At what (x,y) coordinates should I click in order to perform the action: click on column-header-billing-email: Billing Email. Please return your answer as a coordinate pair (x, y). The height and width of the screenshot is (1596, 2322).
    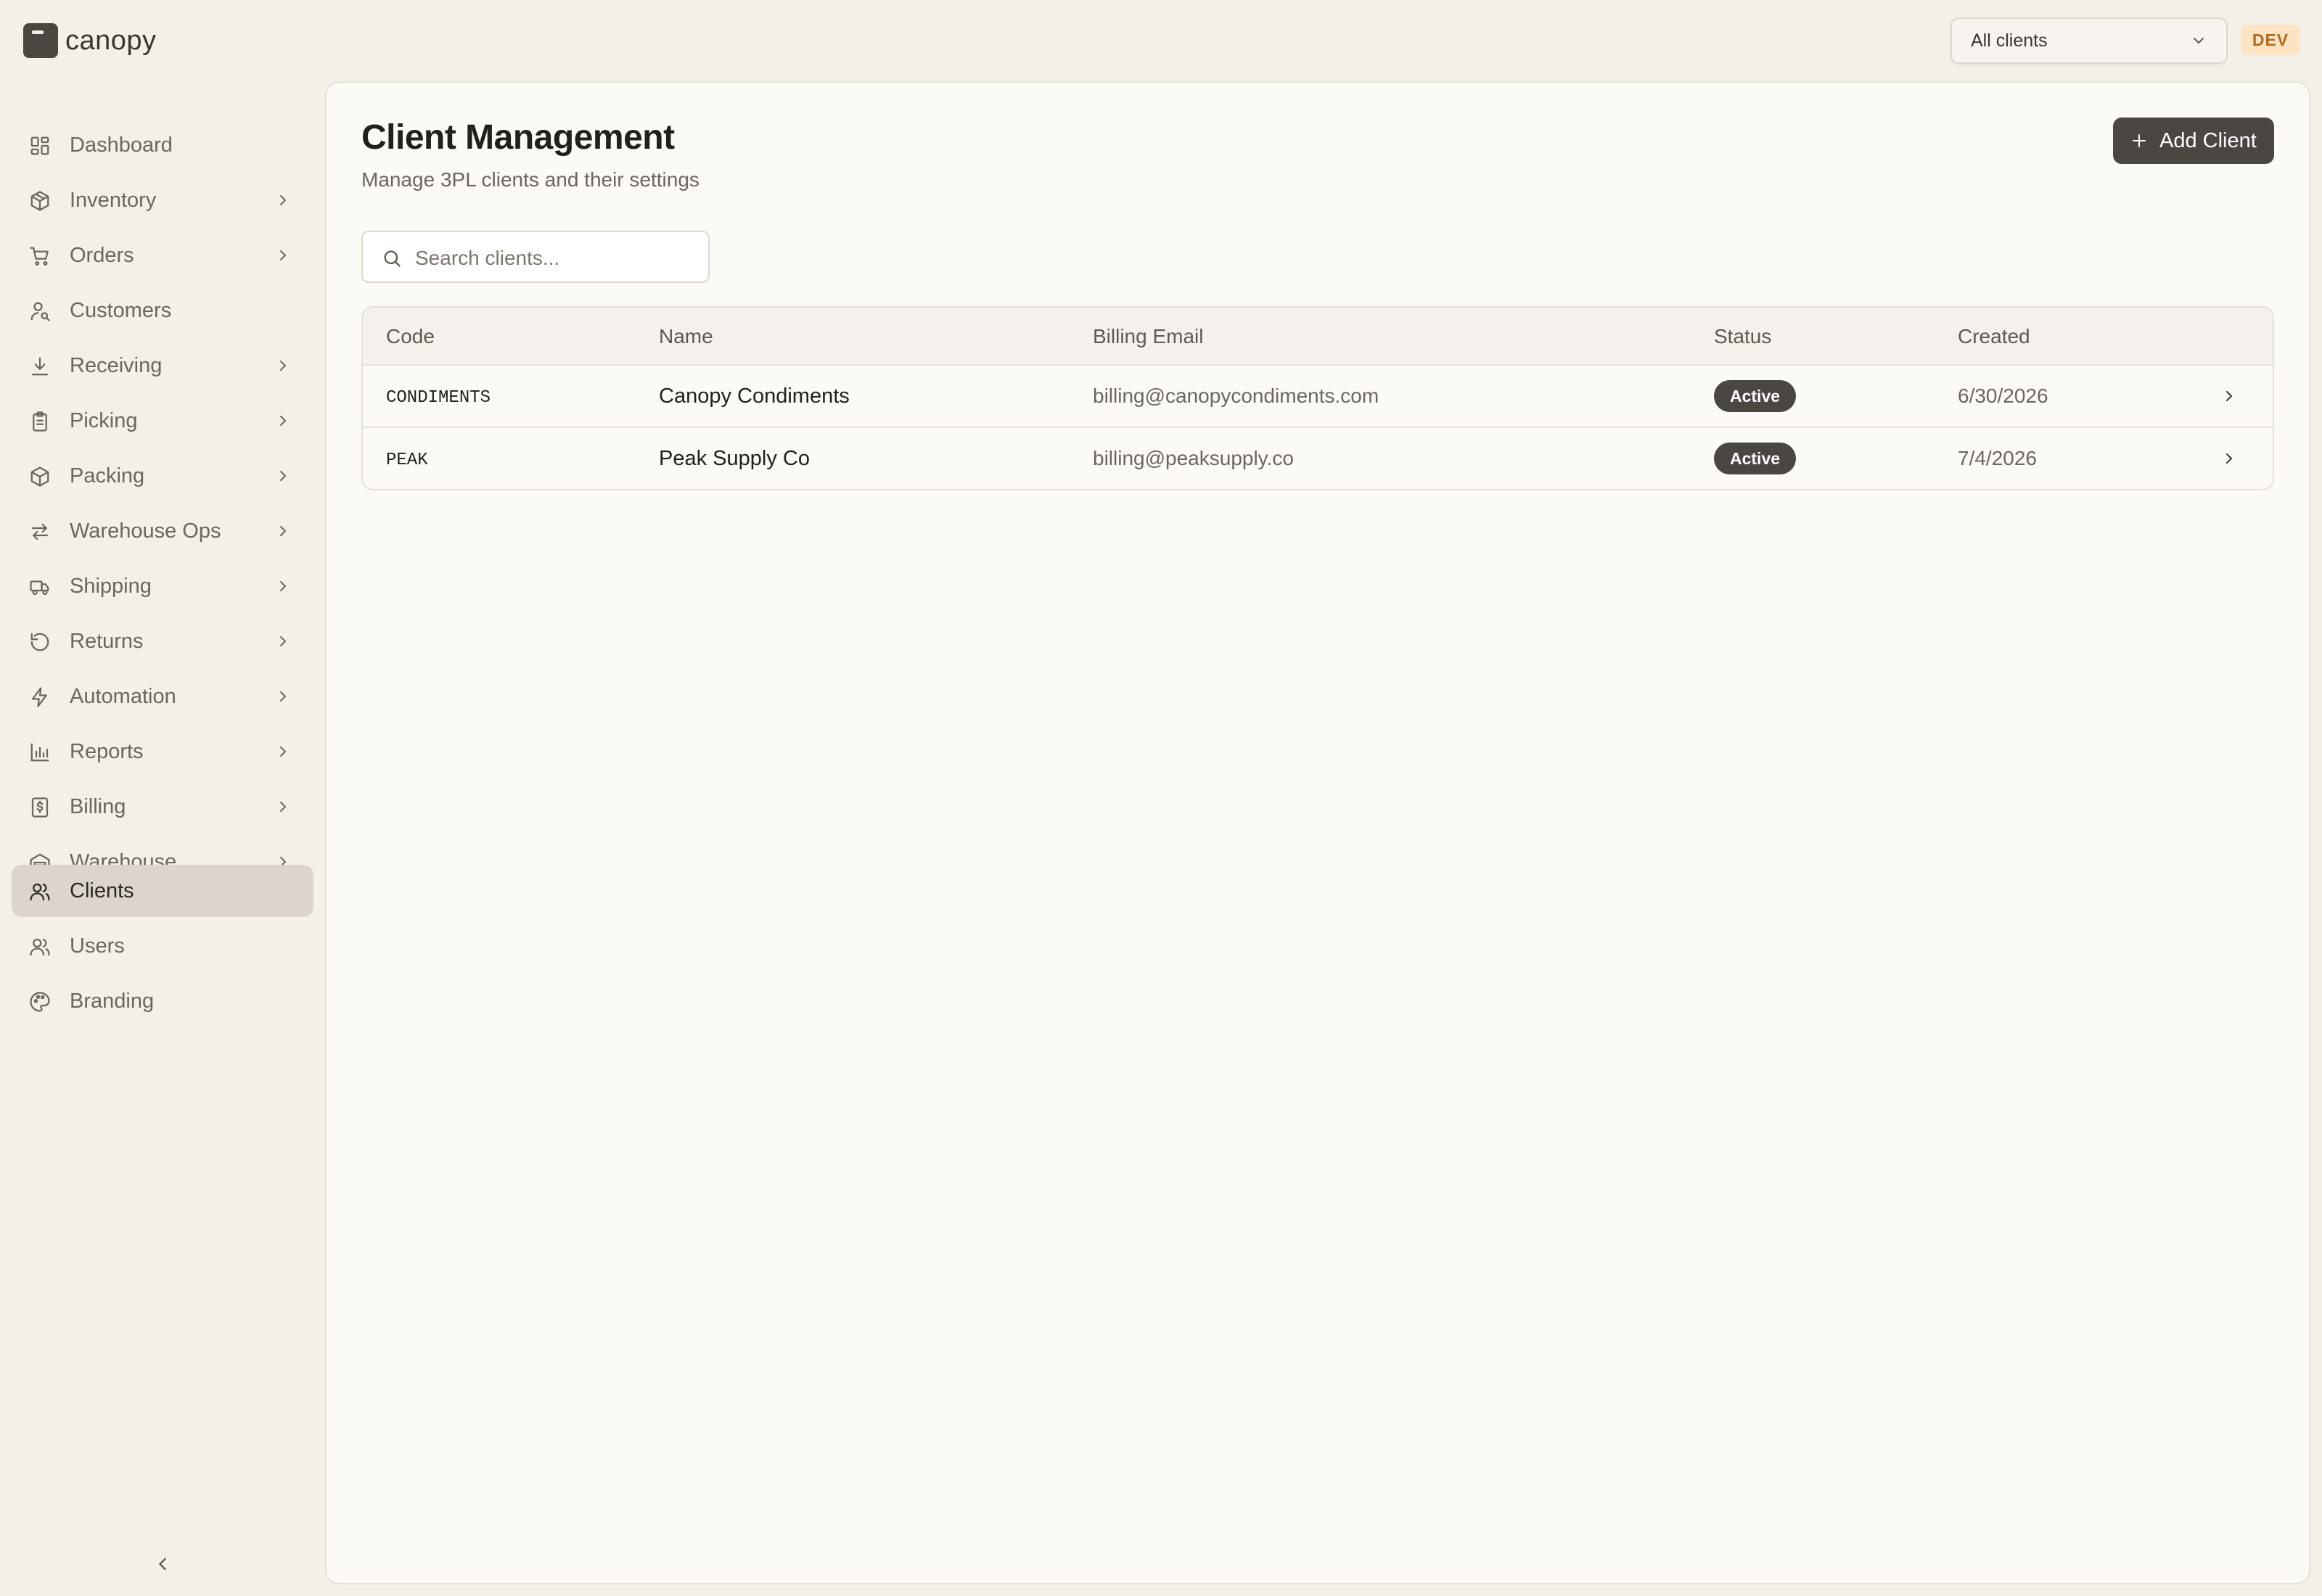
    Looking at the image, I should click on (1148, 336).